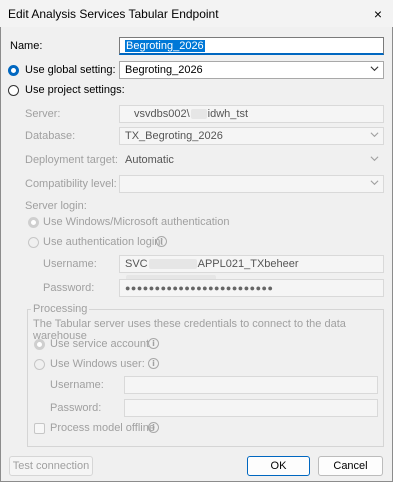 Image resolution: width=393 pixels, height=482 pixels. What do you see at coordinates (350, 466) in the screenshot?
I see `cancel-button: Cancel` at bounding box center [350, 466].